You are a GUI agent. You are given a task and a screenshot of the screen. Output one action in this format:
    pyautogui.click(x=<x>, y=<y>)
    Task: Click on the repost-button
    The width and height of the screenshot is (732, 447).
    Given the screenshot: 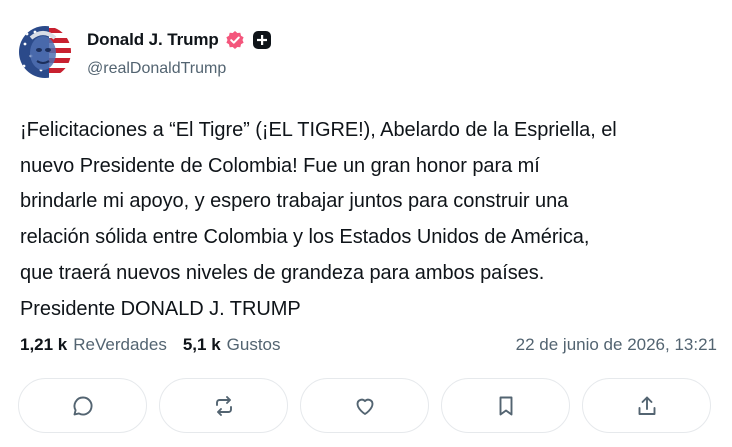 What is the action you would take?
    pyautogui.click(x=223, y=405)
    